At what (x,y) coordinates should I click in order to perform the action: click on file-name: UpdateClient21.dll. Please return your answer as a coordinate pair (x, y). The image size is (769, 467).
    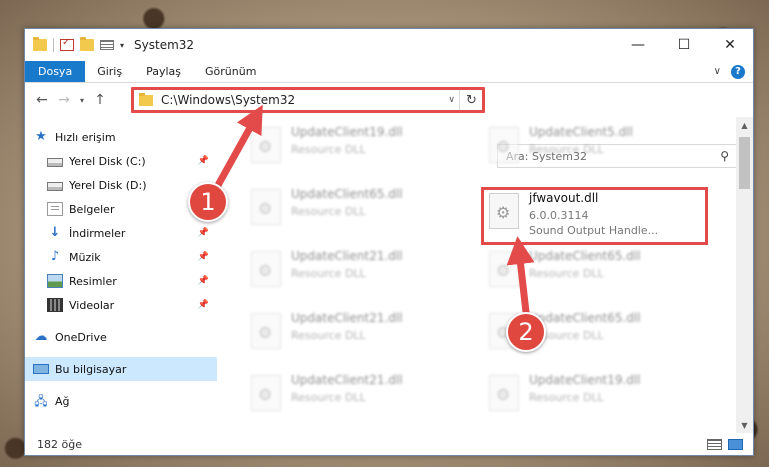
    Looking at the image, I should click on (347, 380).